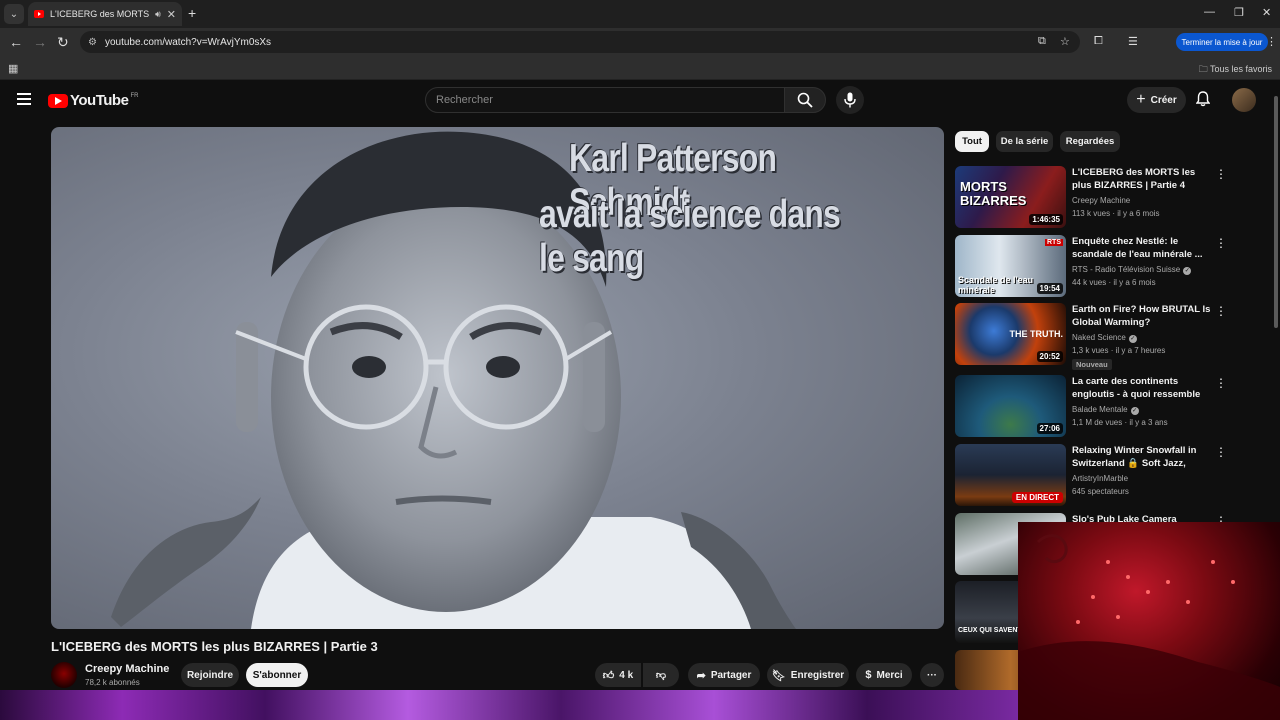 The image size is (1280, 720). I want to click on notifications-bell-icon, so click(1203, 100).